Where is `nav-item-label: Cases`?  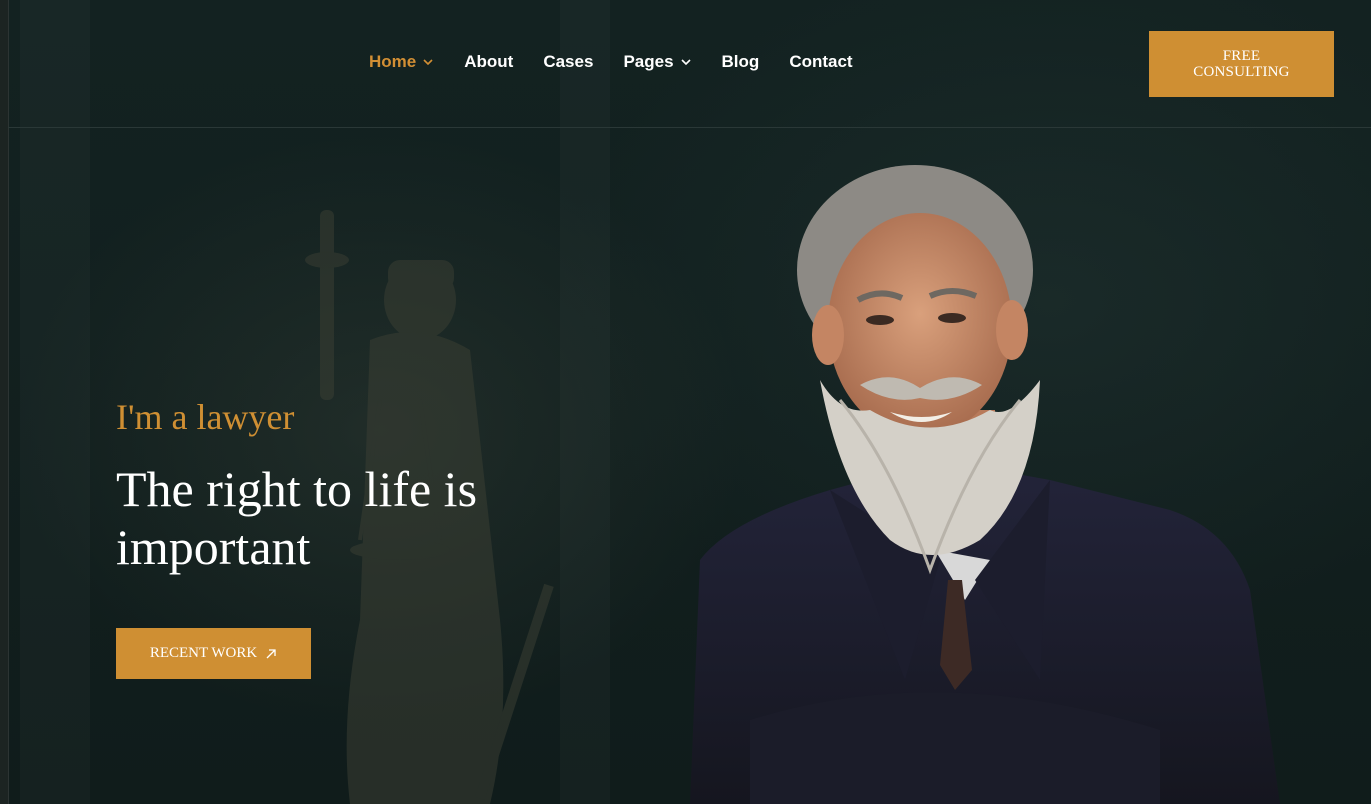 nav-item-label: Cases is located at coordinates (568, 61).